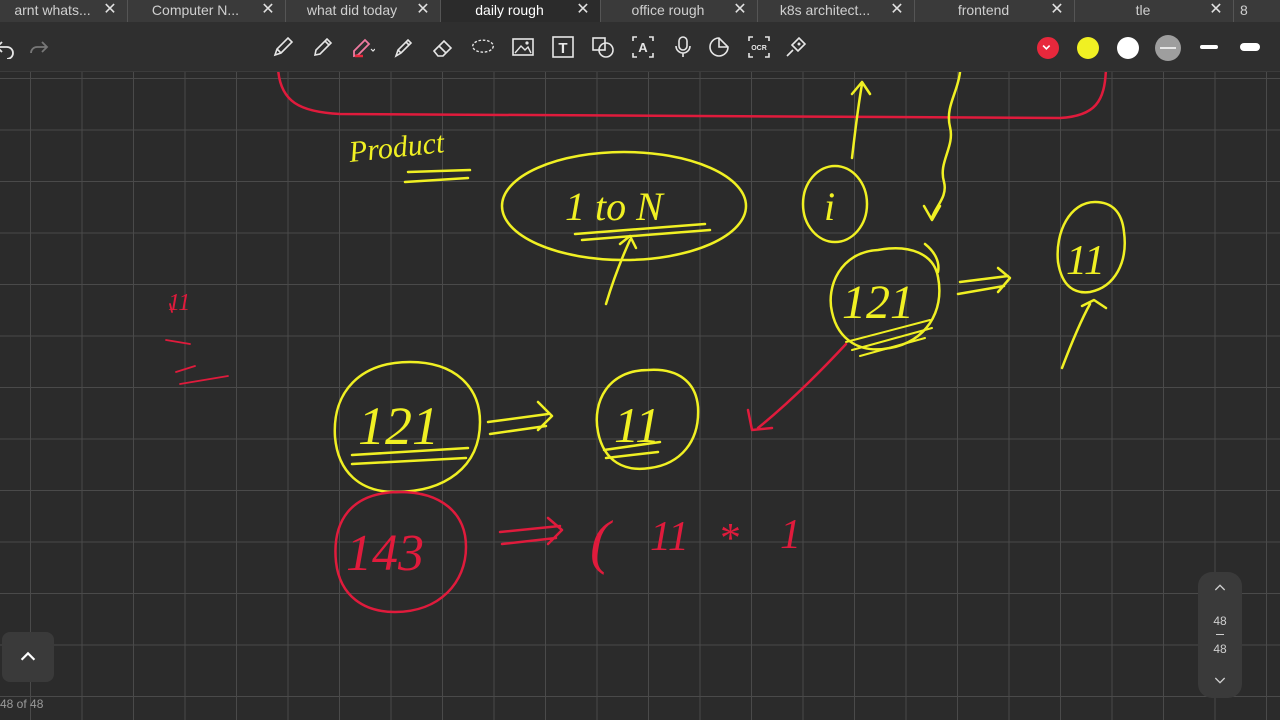 Image resolution: width=1280 pixels, height=720 pixels. I want to click on tab-0: arnt whats... ✕, so click(64, 11).